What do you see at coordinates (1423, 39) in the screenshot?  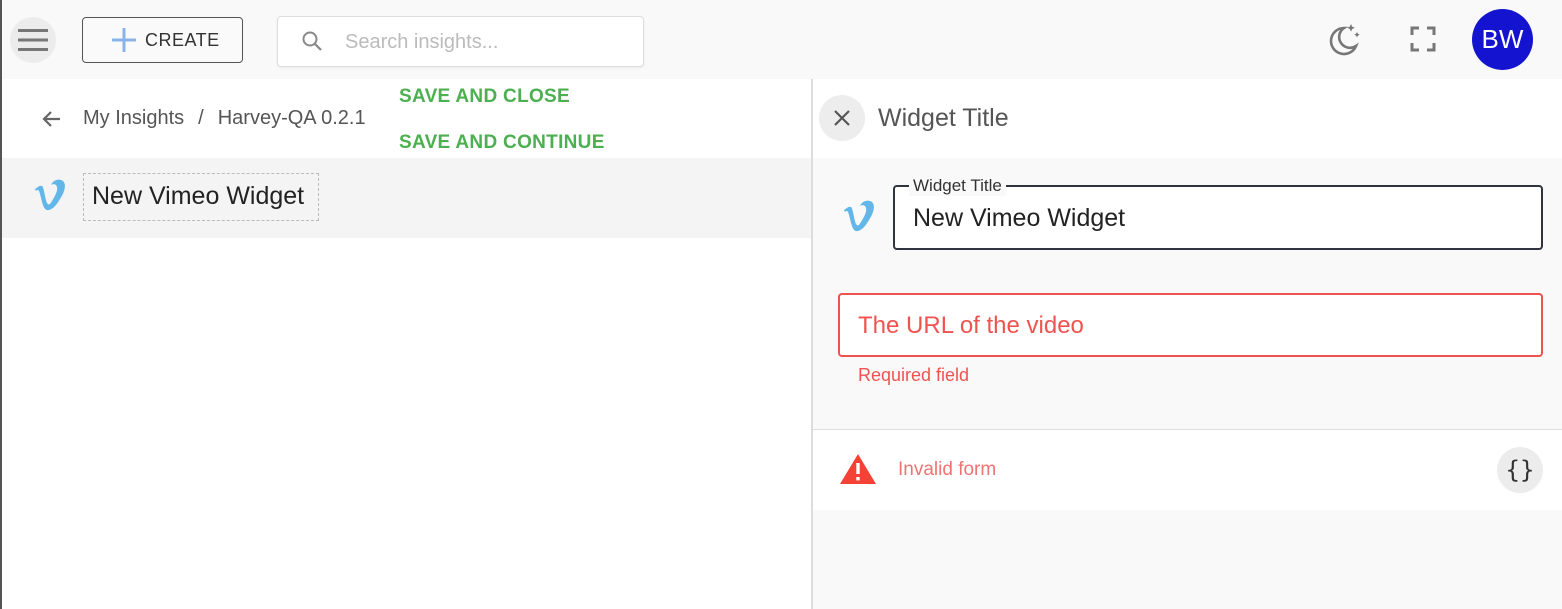 I see `fullscreen-icon` at bounding box center [1423, 39].